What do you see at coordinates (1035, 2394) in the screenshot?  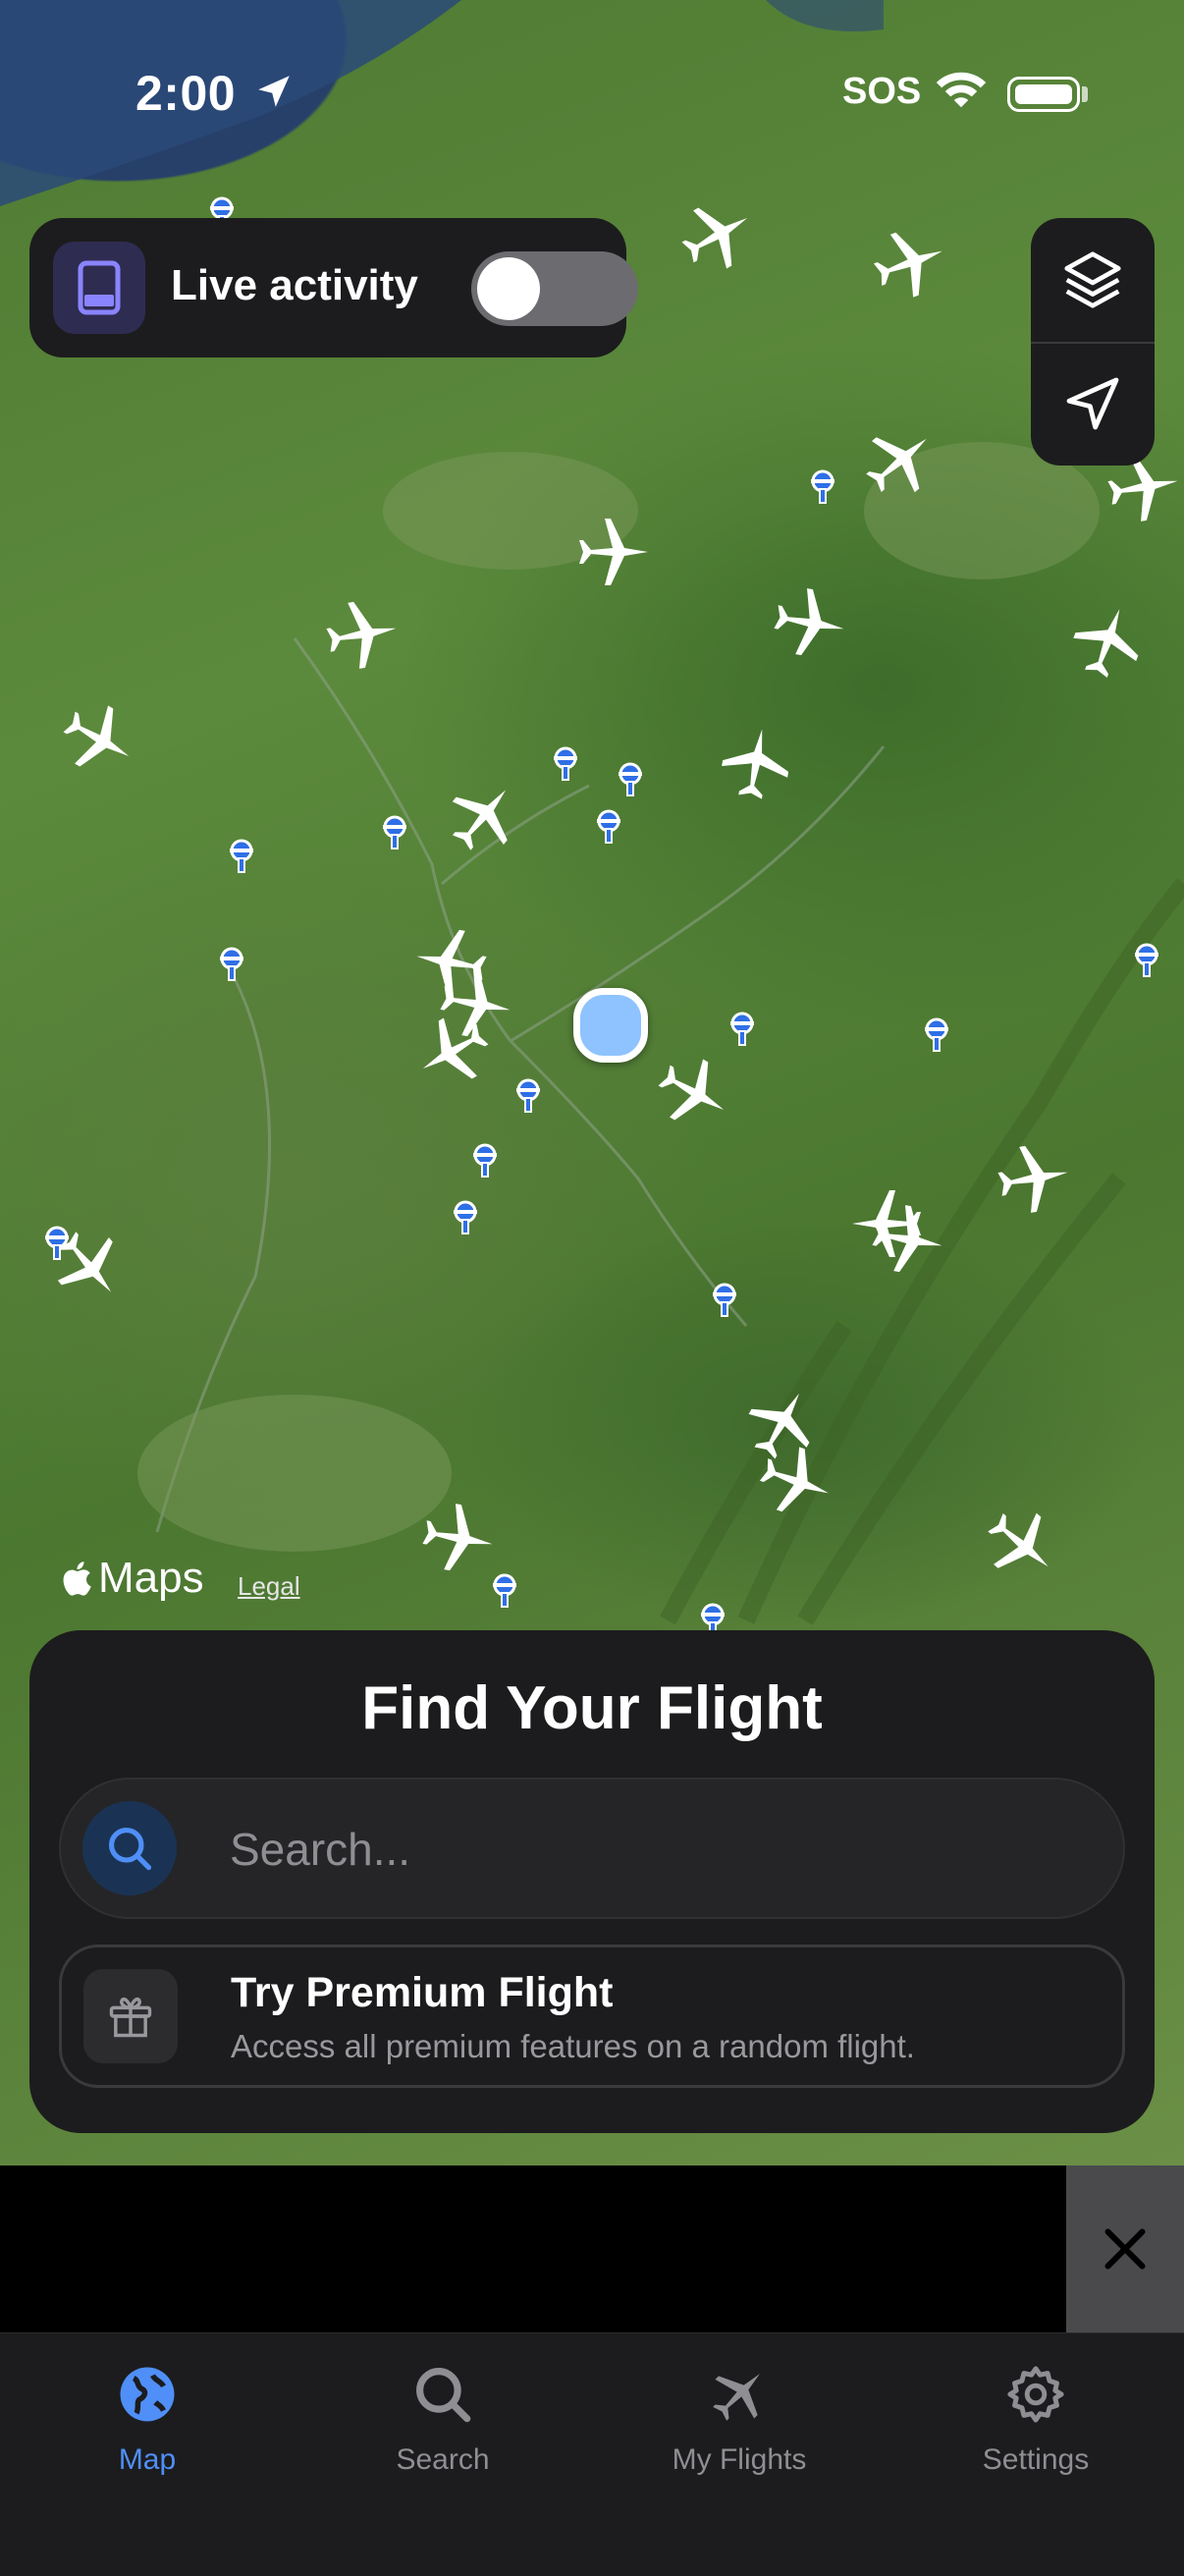 I see `gear-icon` at bounding box center [1035, 2394].